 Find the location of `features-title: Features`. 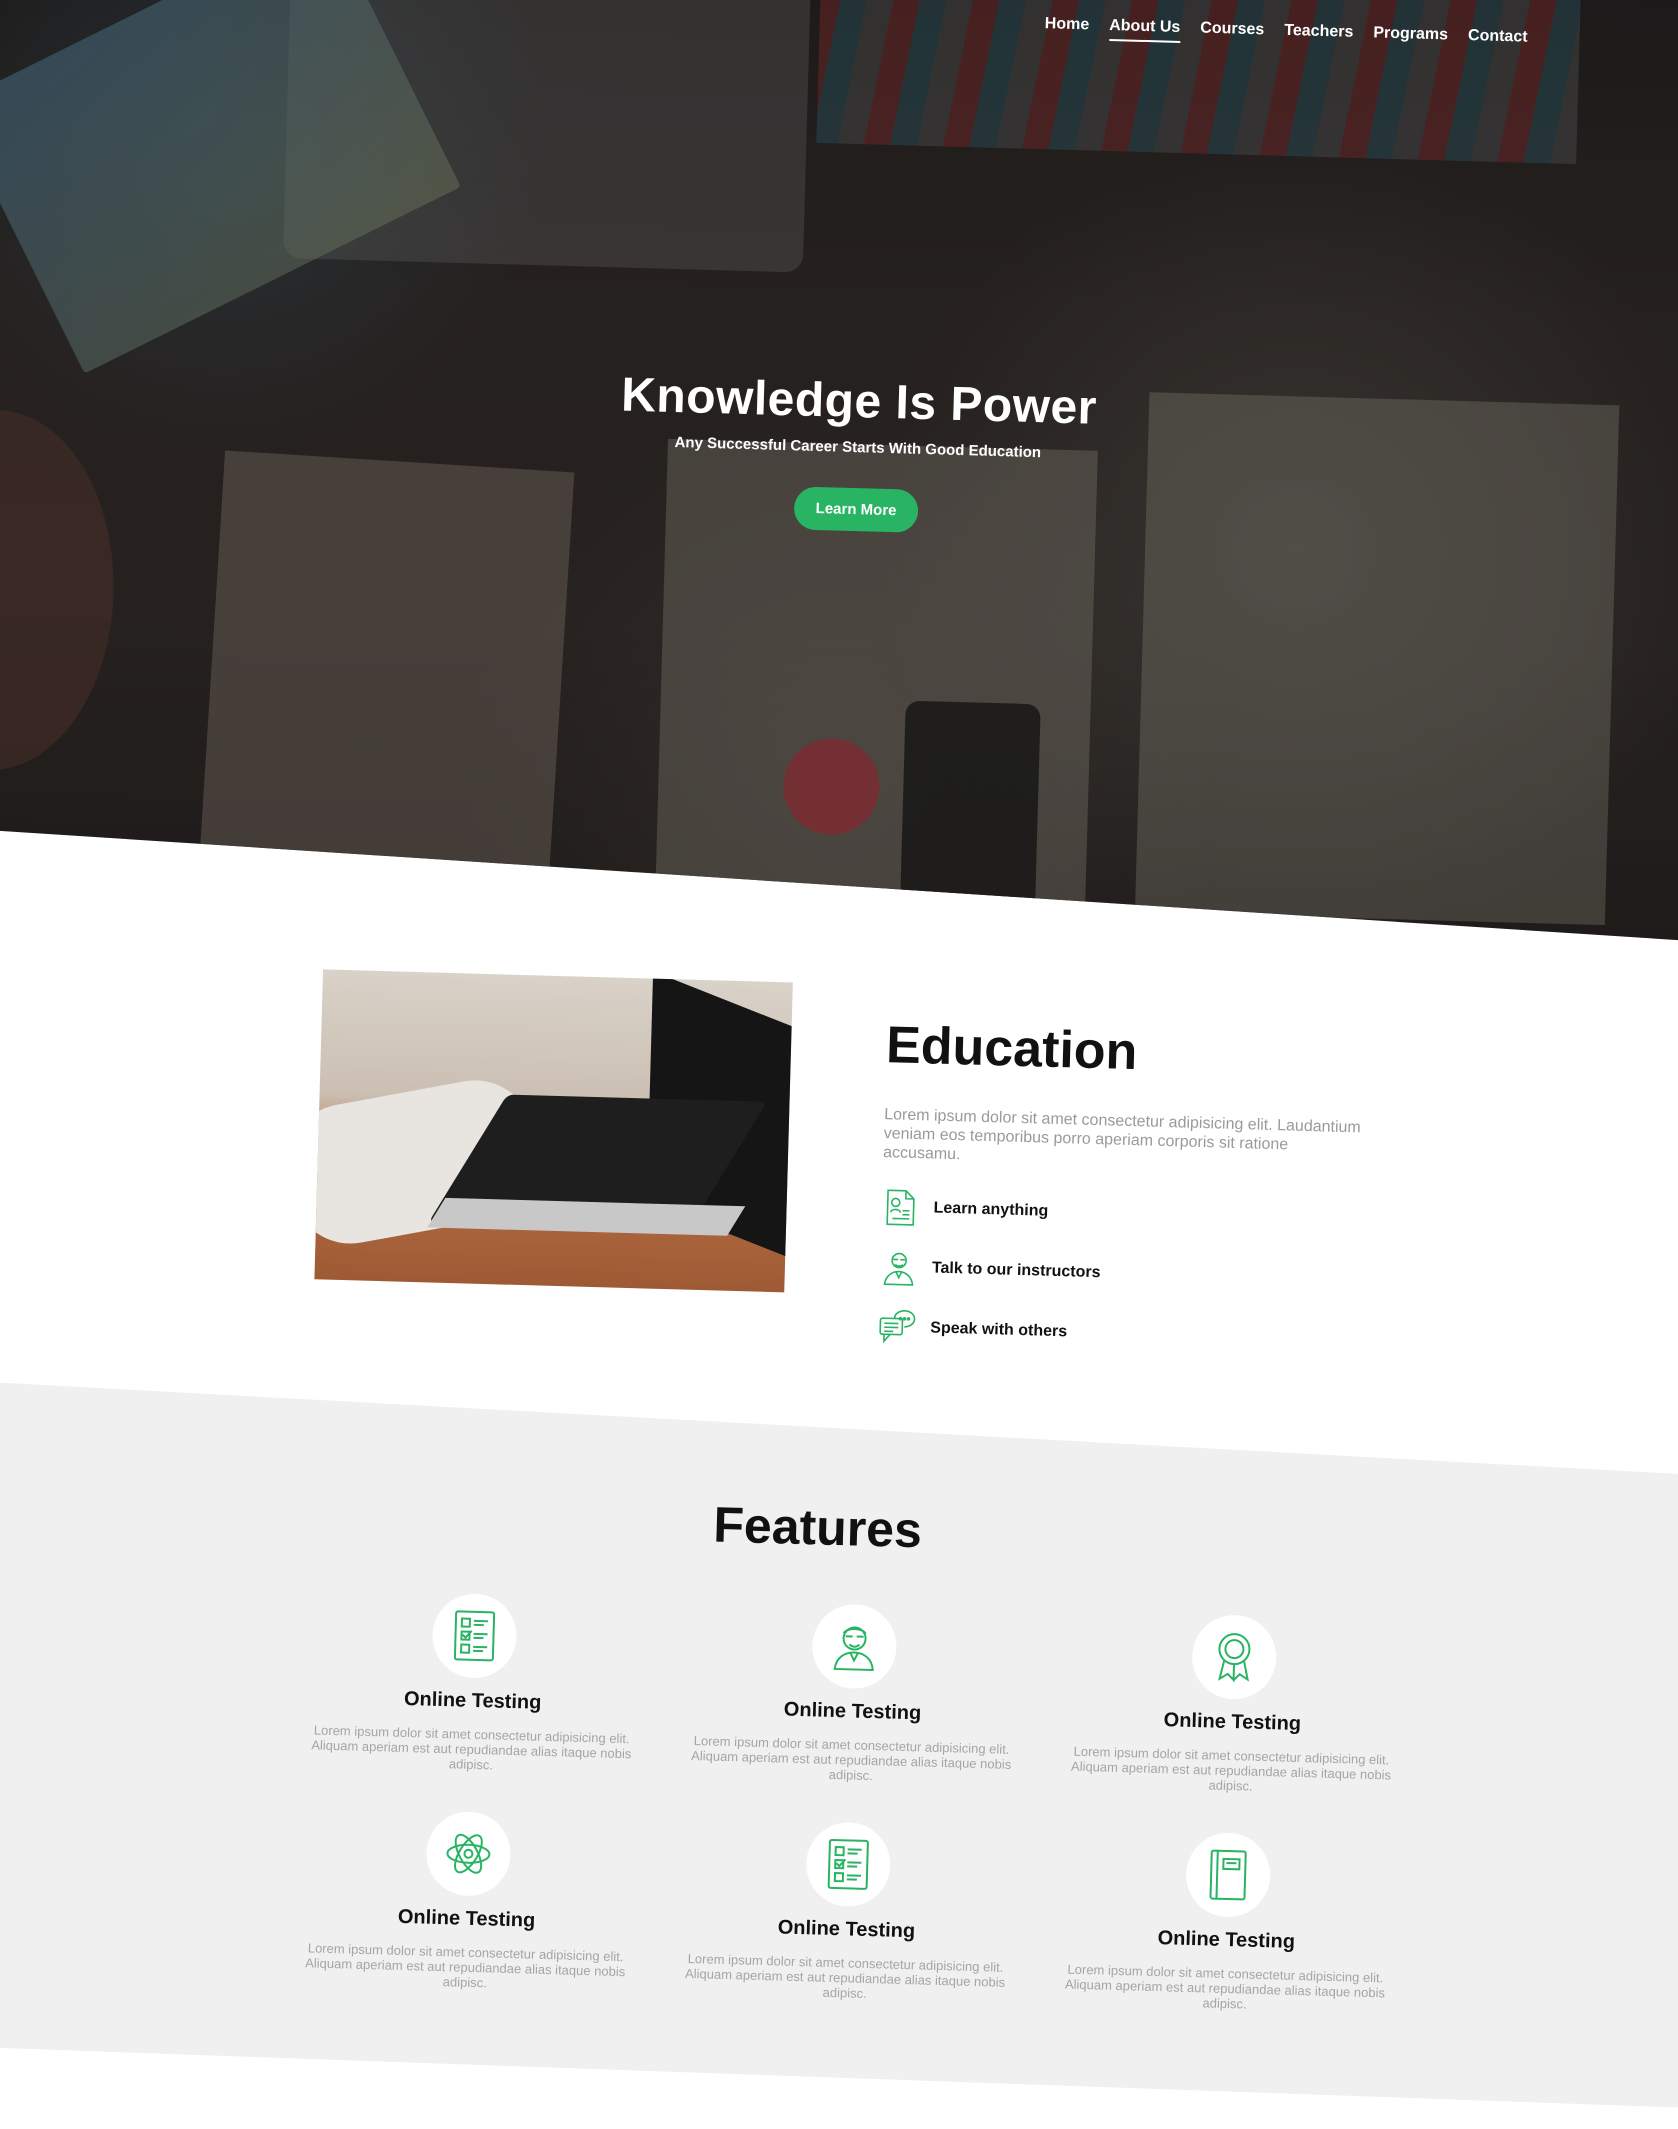

features-title: Features is located at coordinates (817, 1527).